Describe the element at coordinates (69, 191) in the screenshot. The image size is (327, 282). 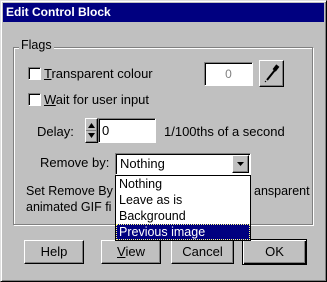
I see `info-text-line1-left: Set Remove By` at that location.